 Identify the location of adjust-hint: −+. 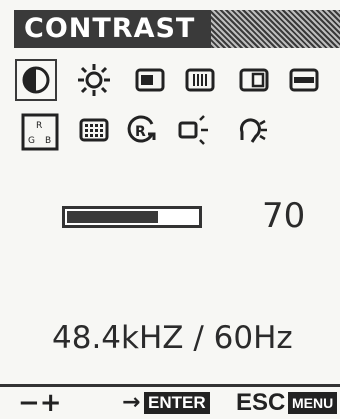
(40, 403).